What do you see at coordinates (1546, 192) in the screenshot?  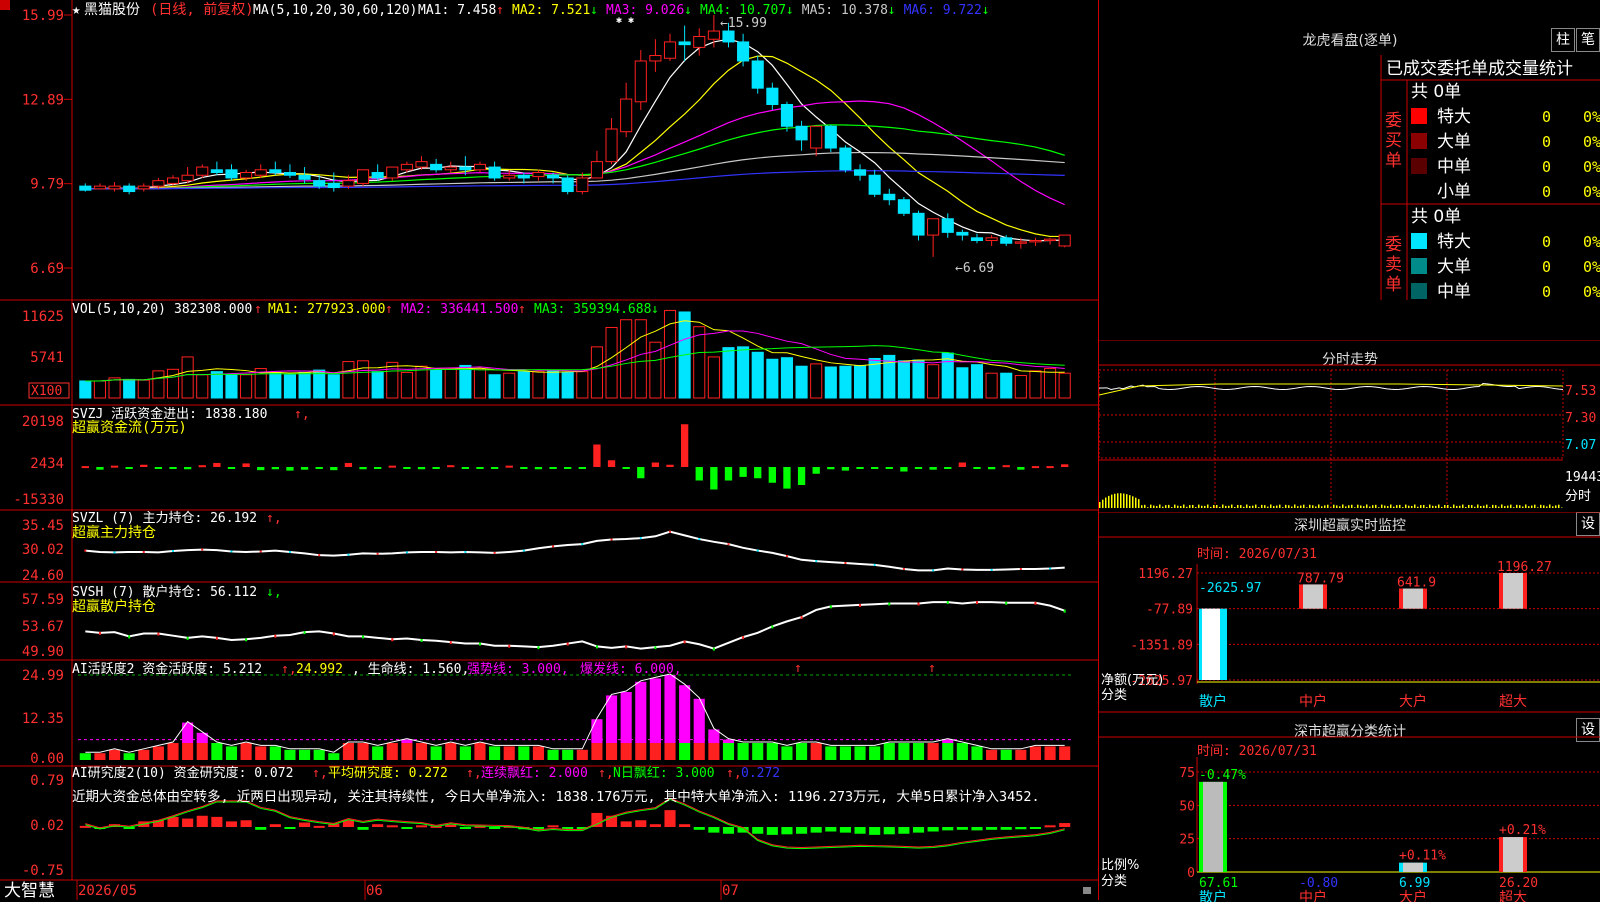 I see `buy-row-count: 0` at bounding box center [1546, 192].